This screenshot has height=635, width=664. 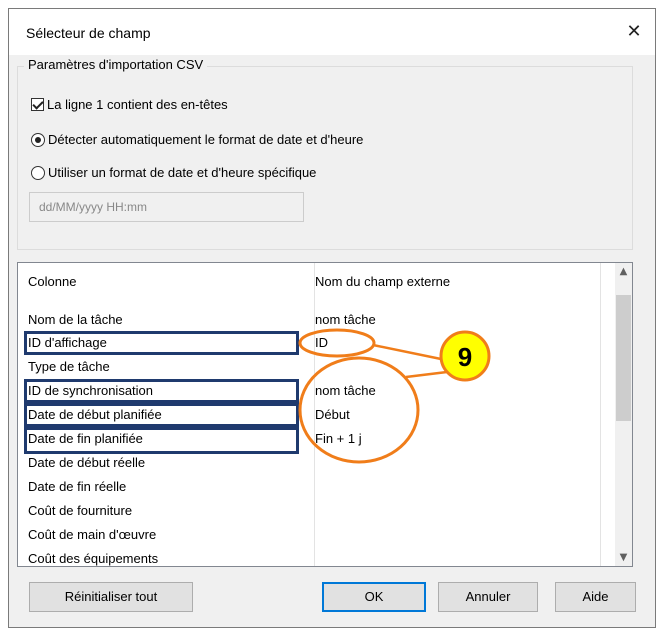 What do you see at coordinates (465, 357) in the screenshot?
I see `callout-number: 9` at bounding box center [465, 357].